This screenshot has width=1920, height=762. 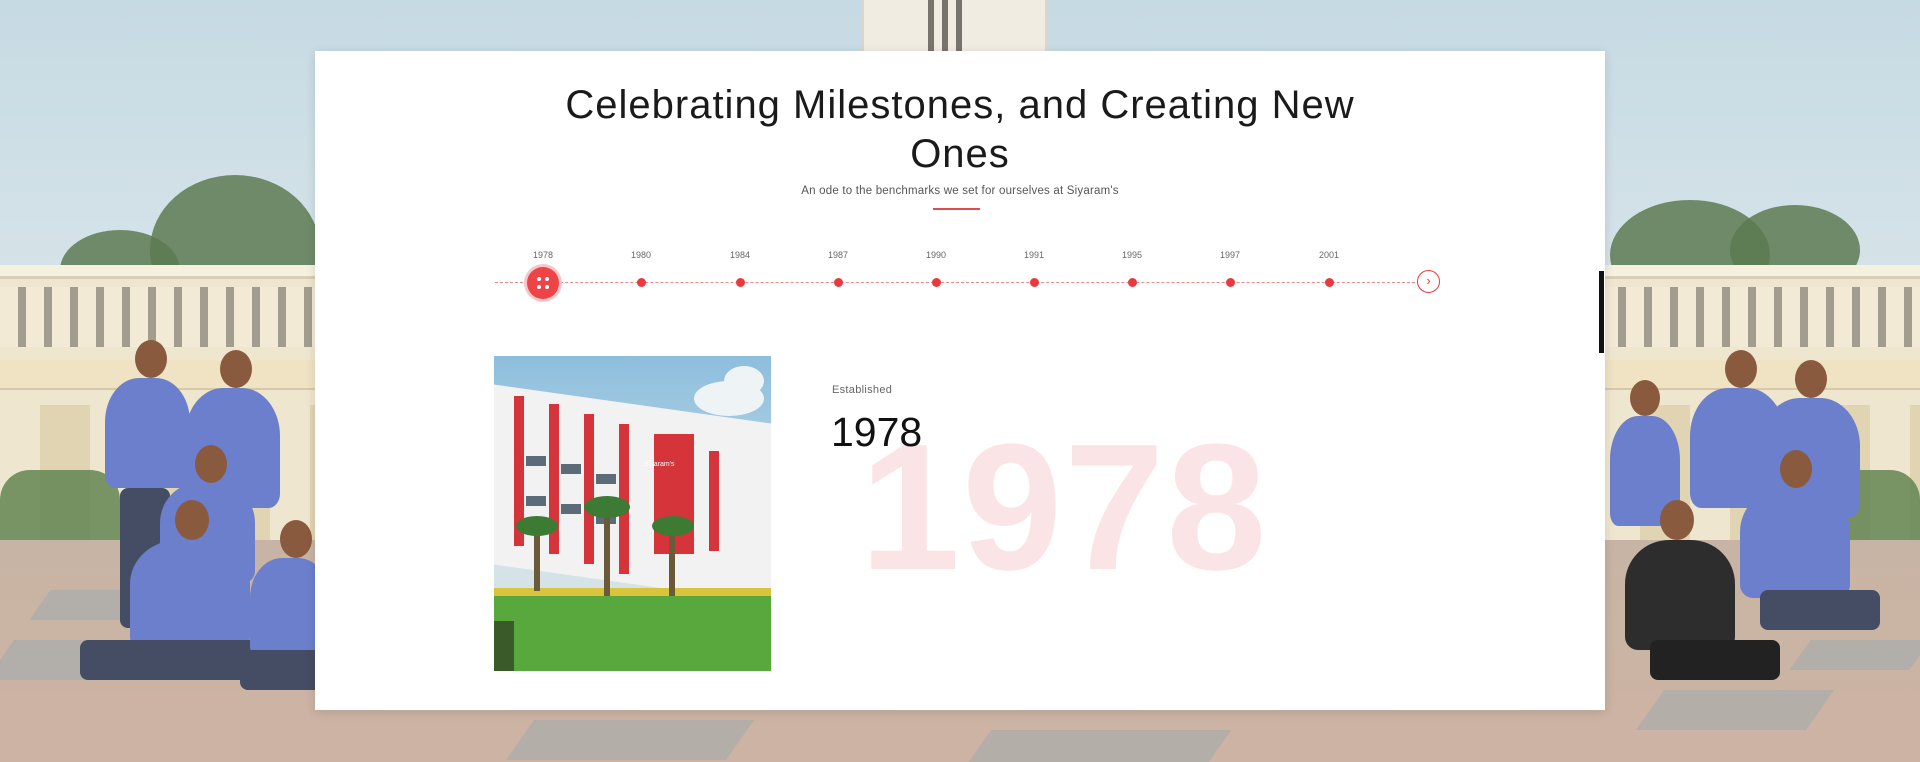 I want to click on scroll-indicator, so click(x=1601, y=312).